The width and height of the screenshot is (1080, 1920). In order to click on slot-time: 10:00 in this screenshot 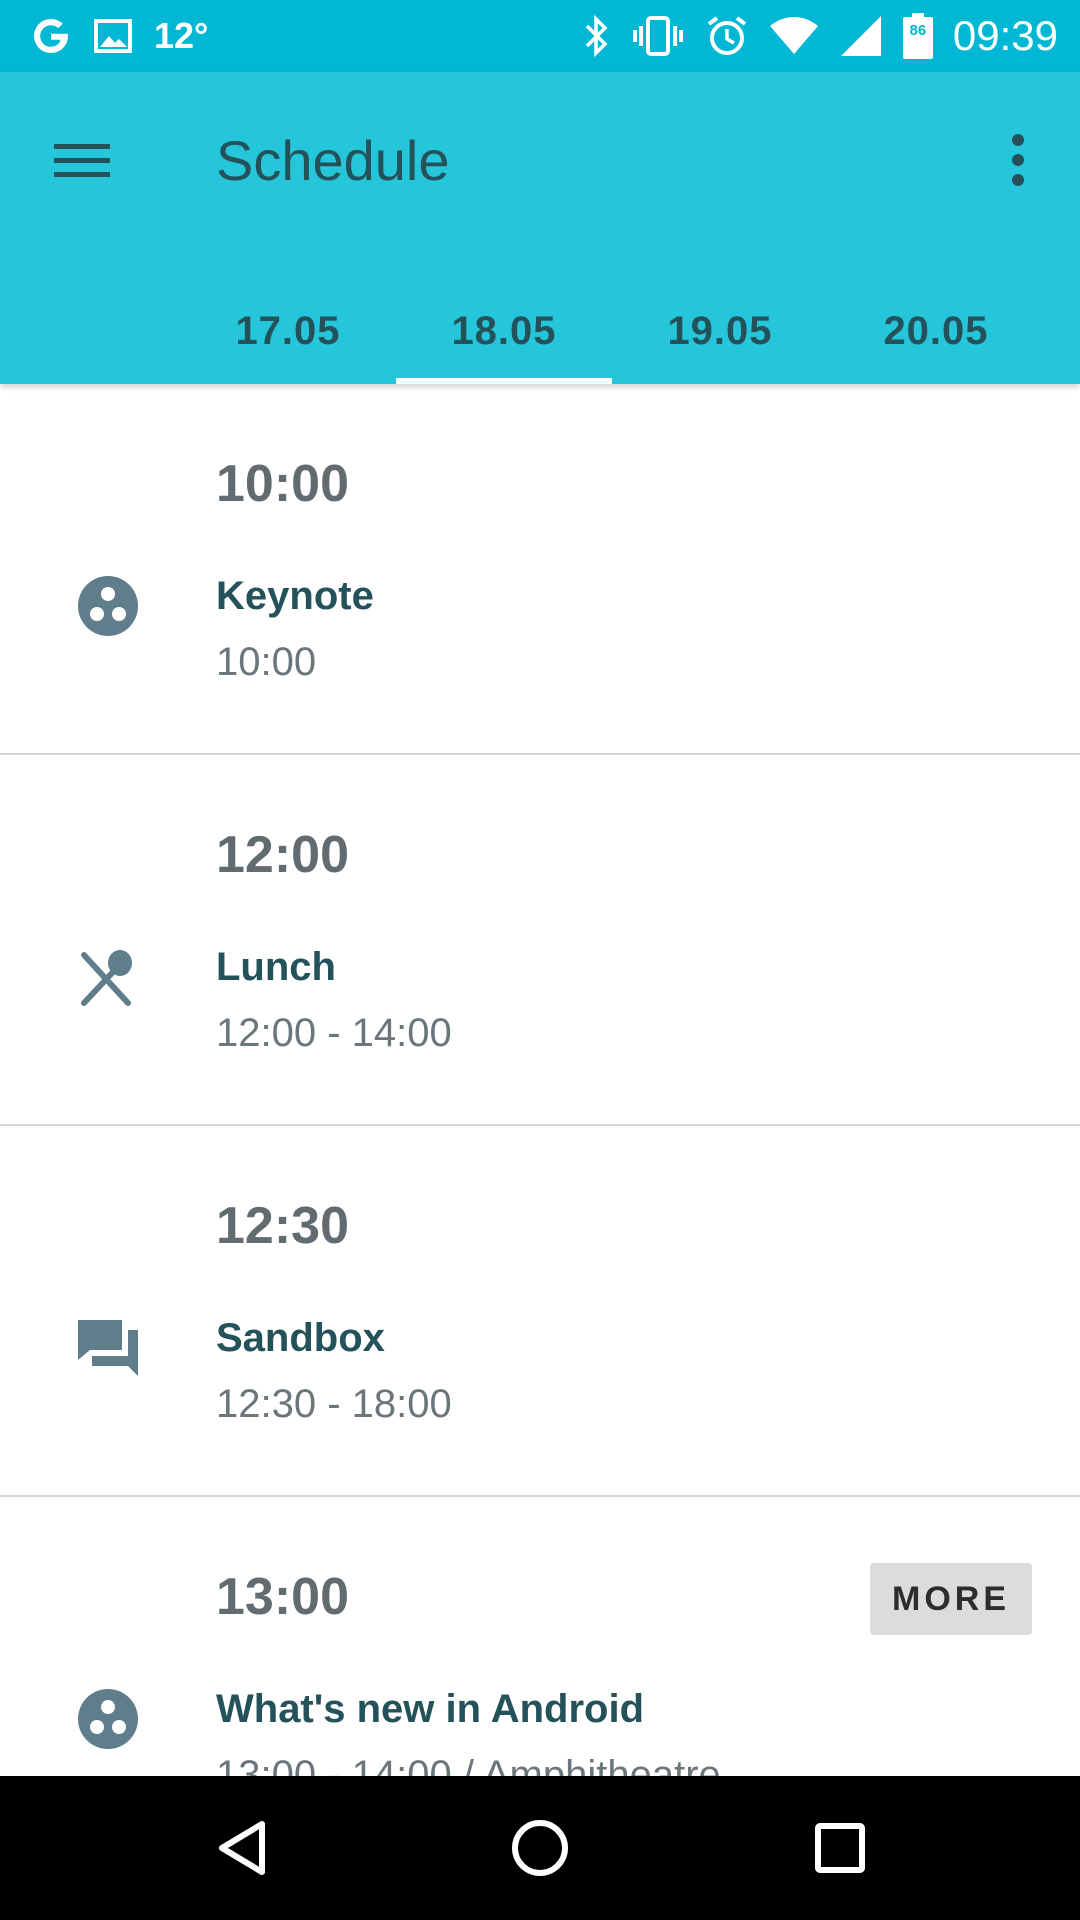, I will do `click(282, 484)`.